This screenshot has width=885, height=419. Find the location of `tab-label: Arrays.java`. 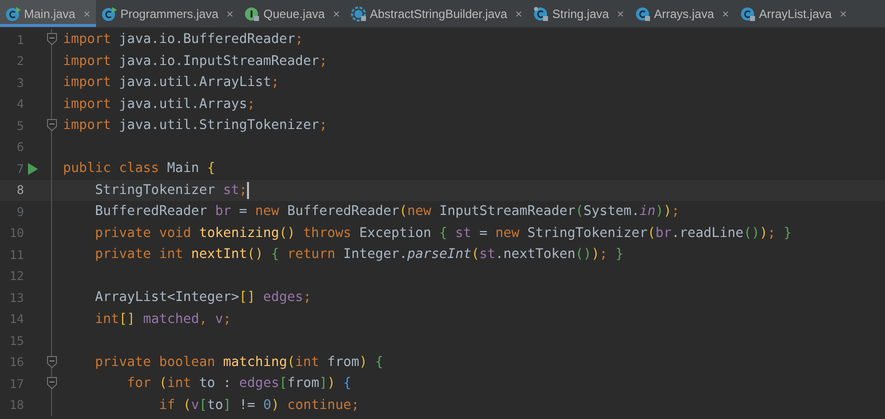

tab-label: Arrays.java is located at coordinates (684, 13).